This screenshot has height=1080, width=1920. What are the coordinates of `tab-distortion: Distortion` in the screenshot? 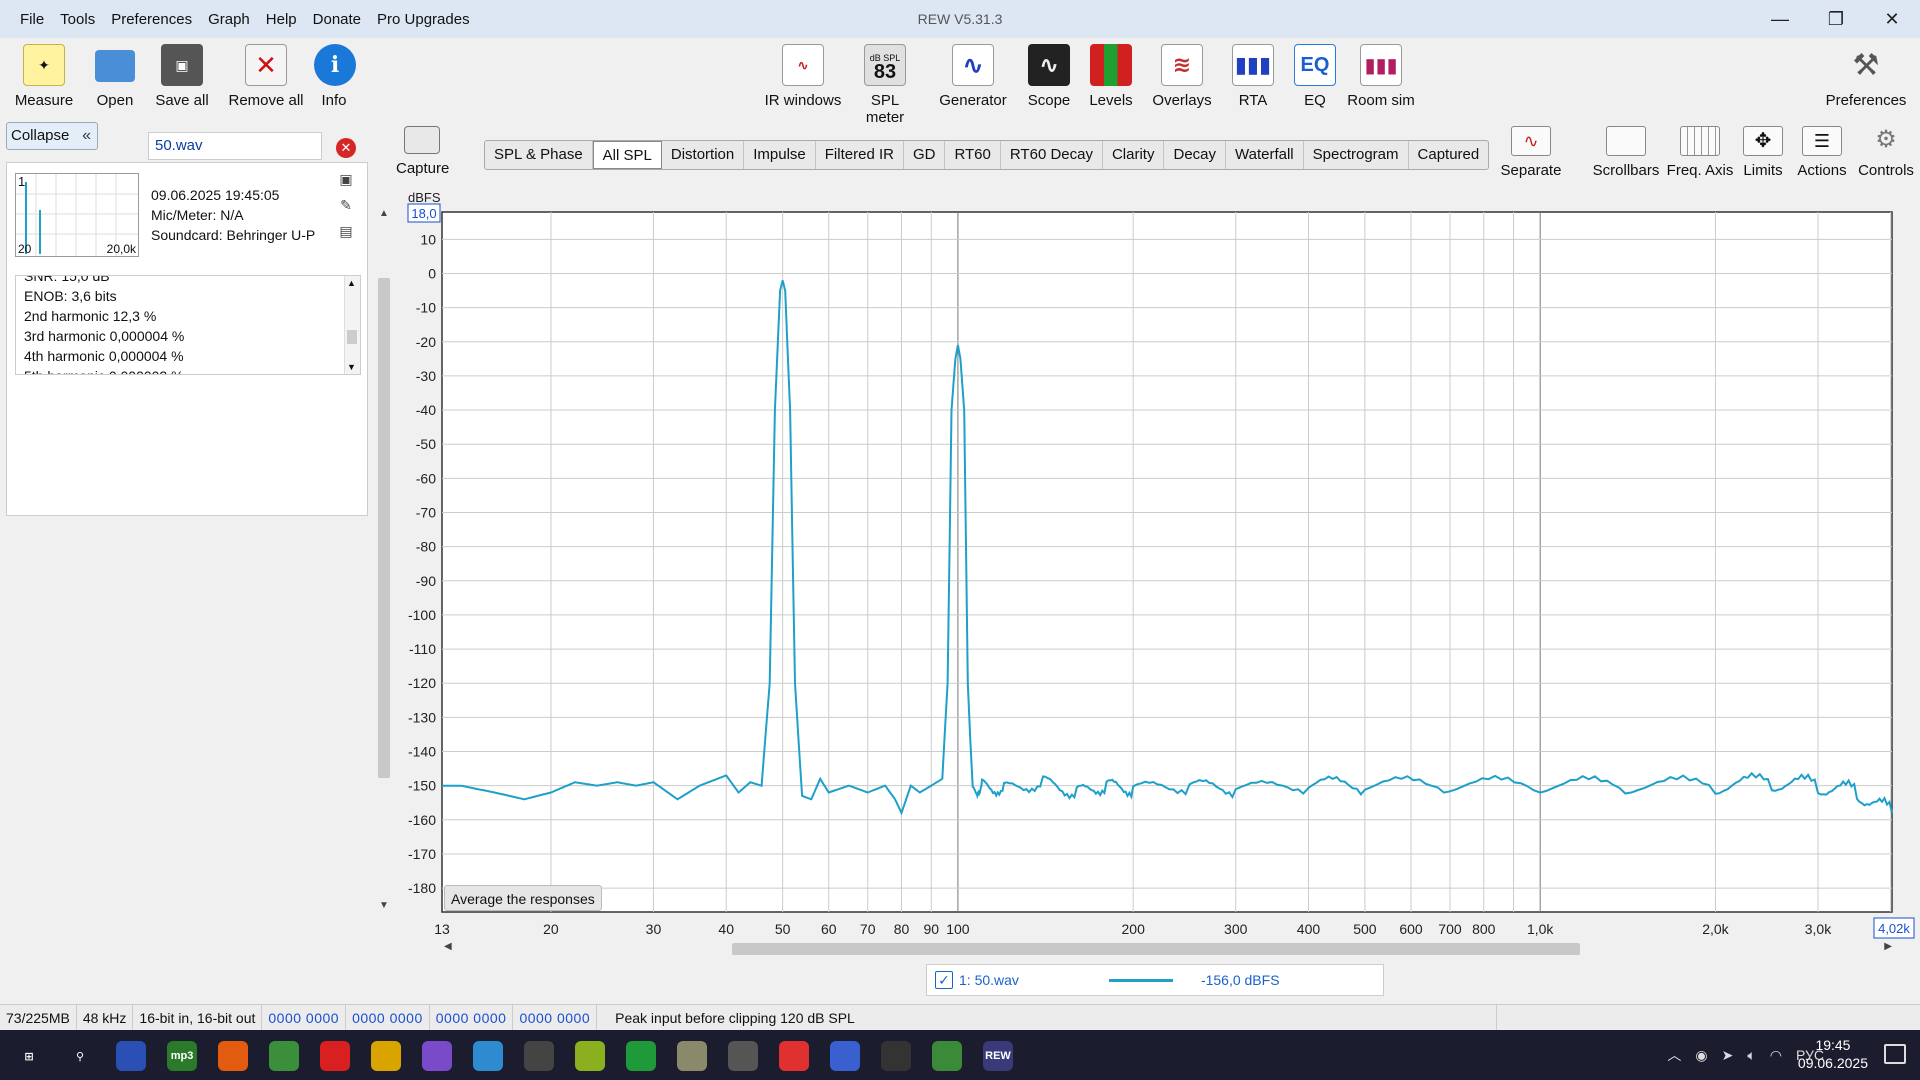 It's located at (703, 155).